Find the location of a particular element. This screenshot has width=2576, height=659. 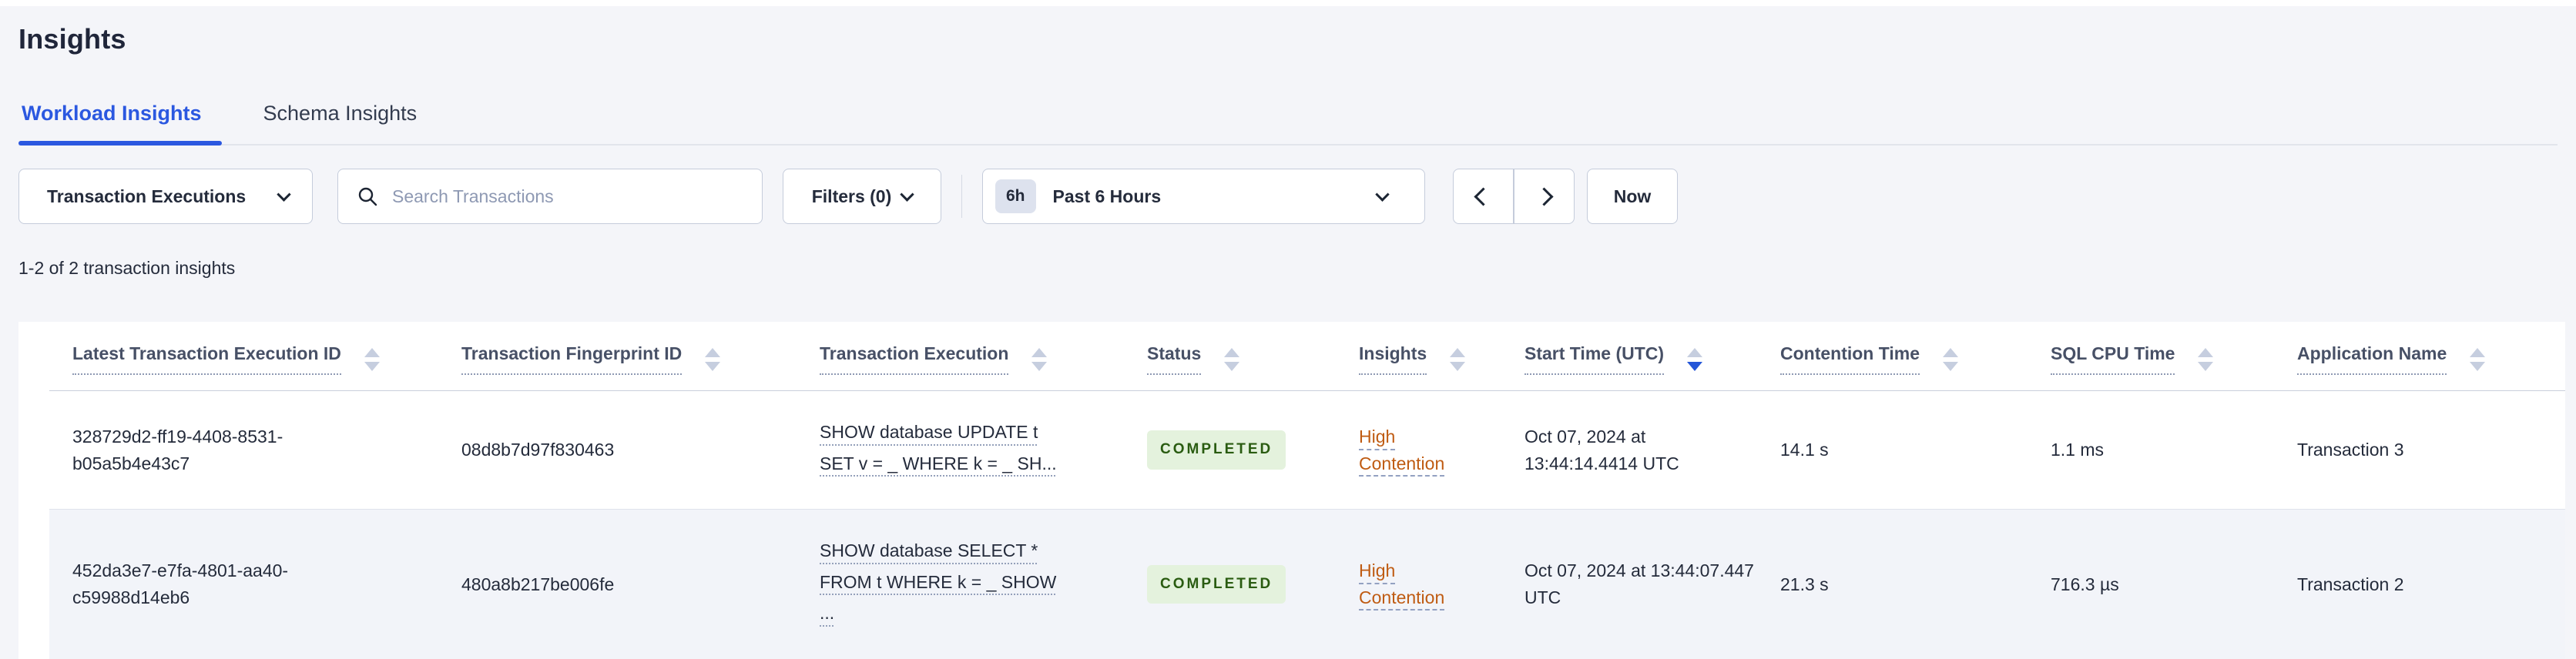

transaction-type-dropdown: Transaction Executions is located at coordinates (165, 196).